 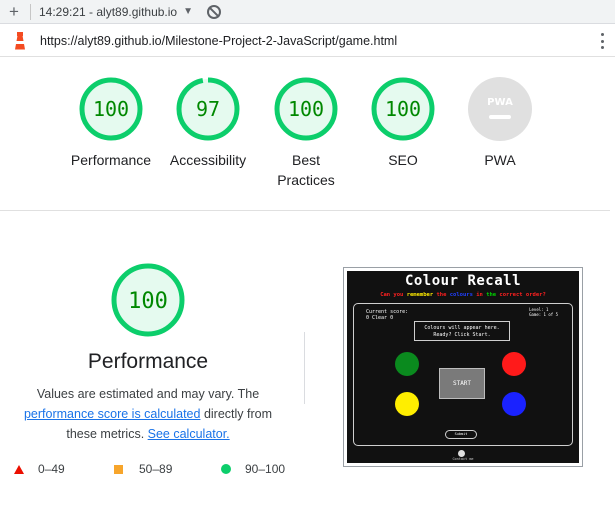 What do you see at coordinates (265, 469) in the screenshot?
I see `legend-pass-range: 90–100` at bounding box center [265, 469].